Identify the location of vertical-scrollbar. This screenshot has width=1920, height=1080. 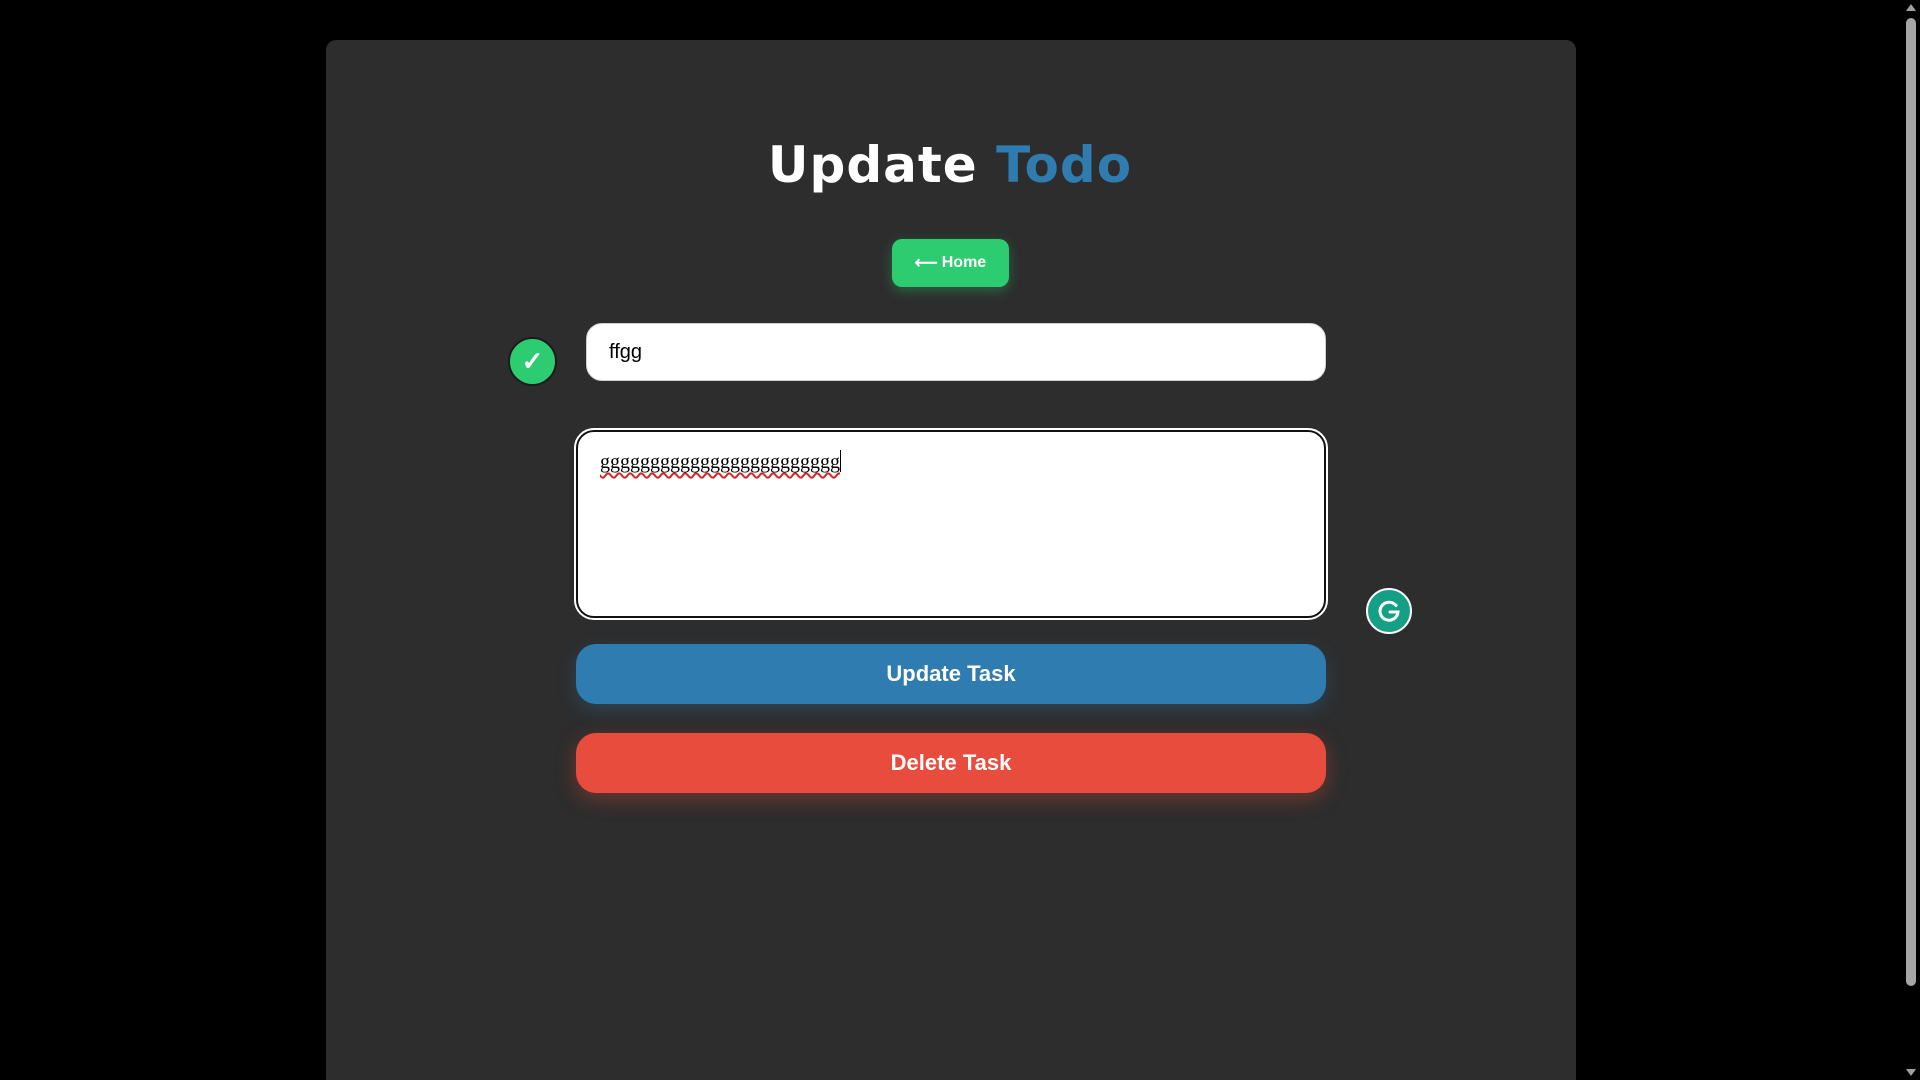
(1911, 540).